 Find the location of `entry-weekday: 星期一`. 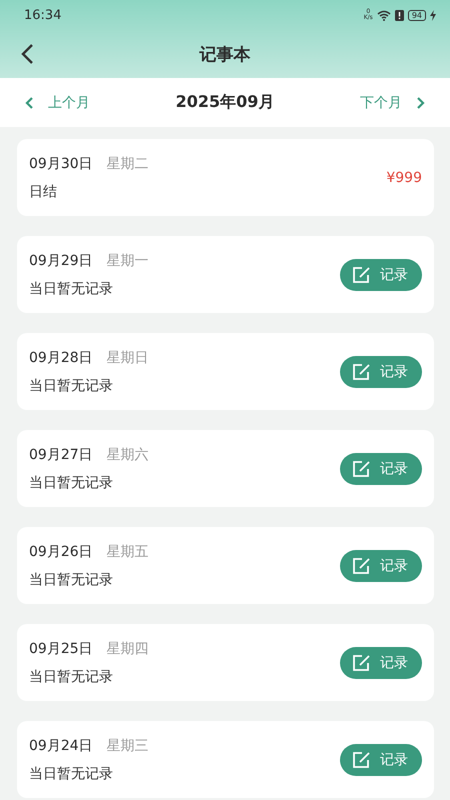

entry-weekday: 星期一 is located at coordinates (127, 261).